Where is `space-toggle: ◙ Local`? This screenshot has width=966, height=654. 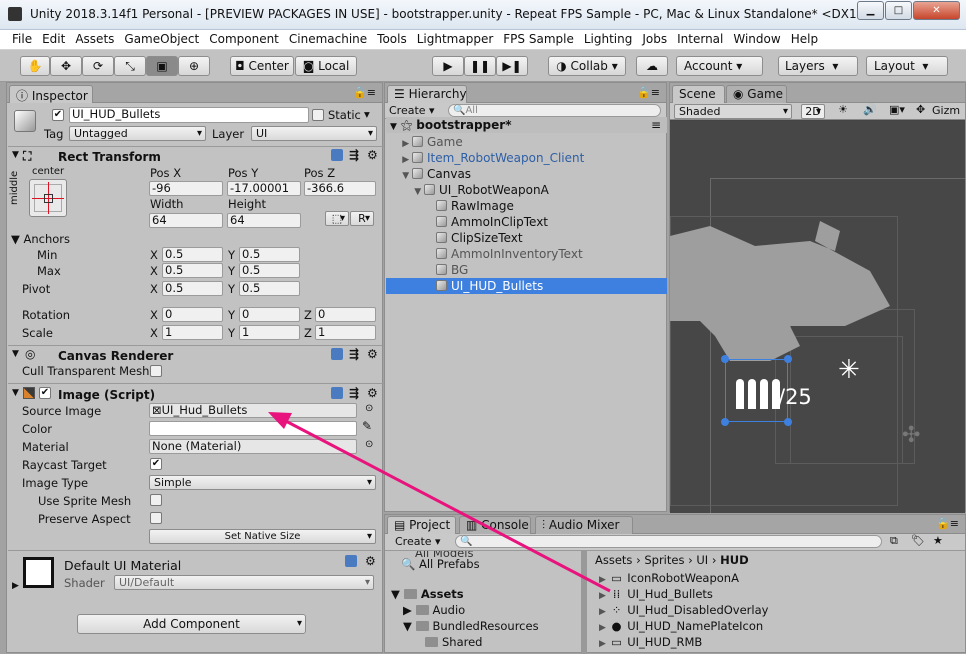
space-toggle: ◙ Local is located at coordinates (326, 66).